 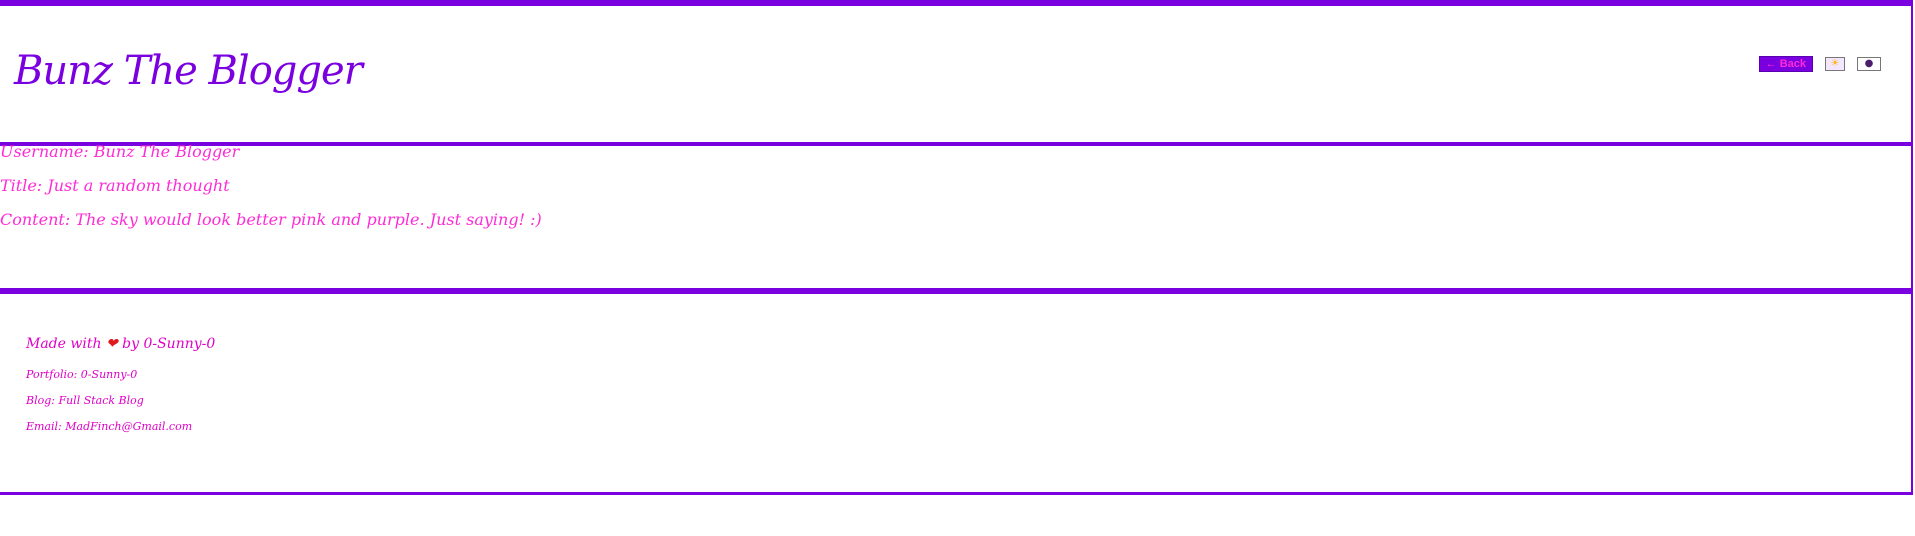 I want to click on made-with-text: Made with ❤ by 0-Sunny-0, so click(x=120, y=344).